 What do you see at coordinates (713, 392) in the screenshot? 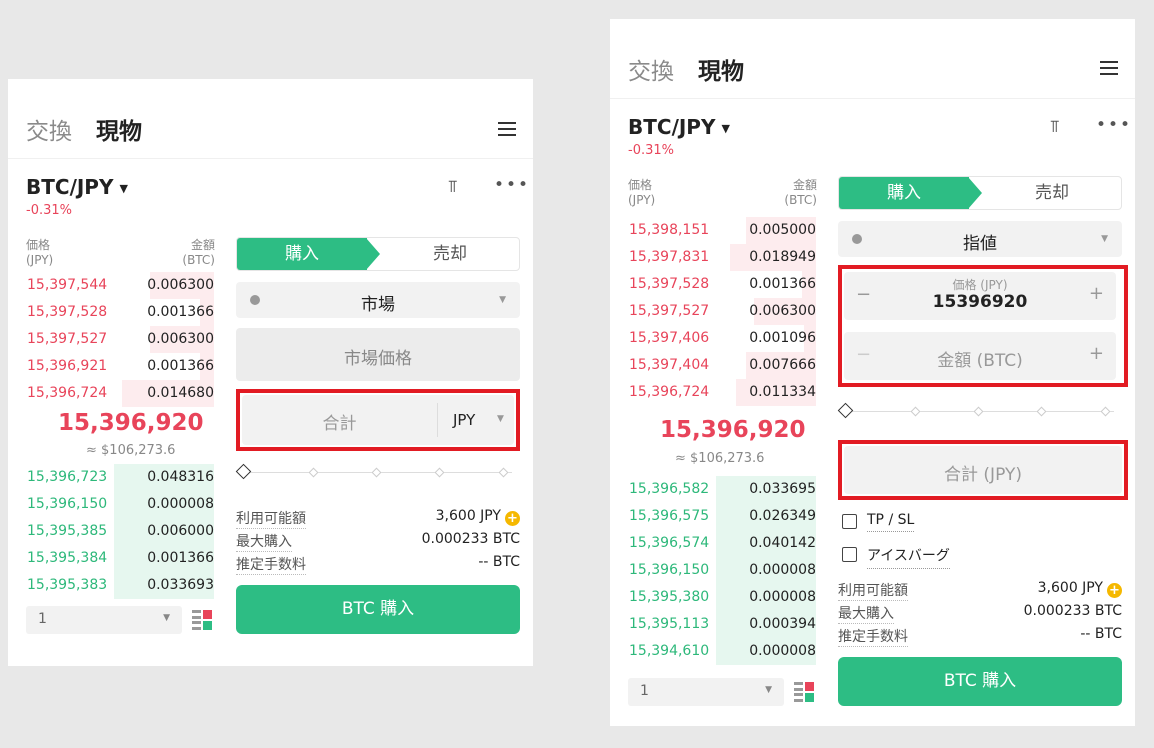
I see `ask-row: 15,396,724 0.011334` at bounding box center [713, 392].